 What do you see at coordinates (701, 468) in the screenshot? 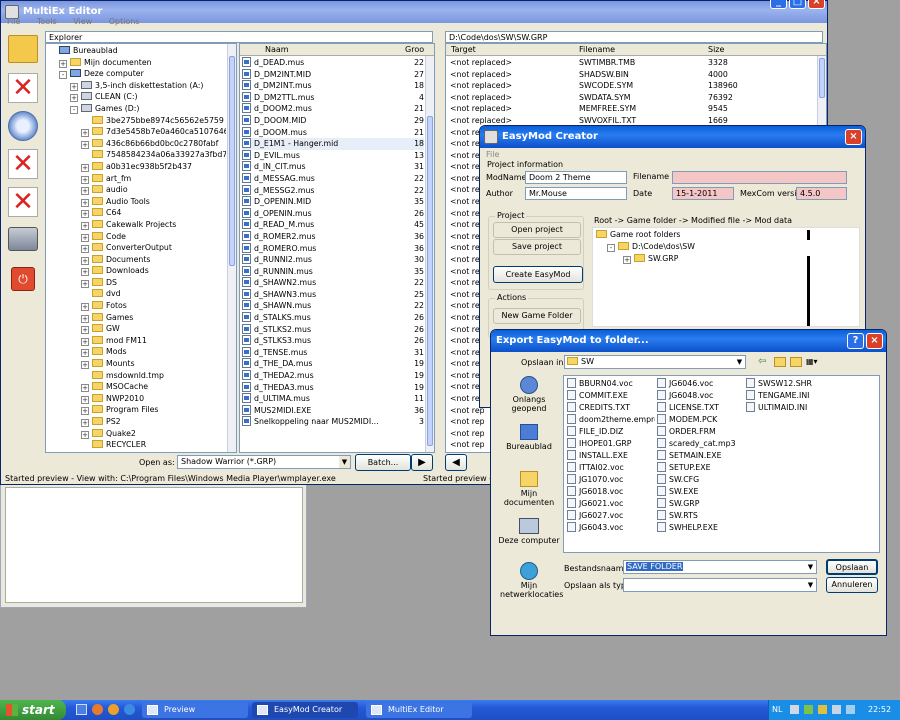
I see `export-file-item: SETUP.EXE` at bounding box center [701, 468].